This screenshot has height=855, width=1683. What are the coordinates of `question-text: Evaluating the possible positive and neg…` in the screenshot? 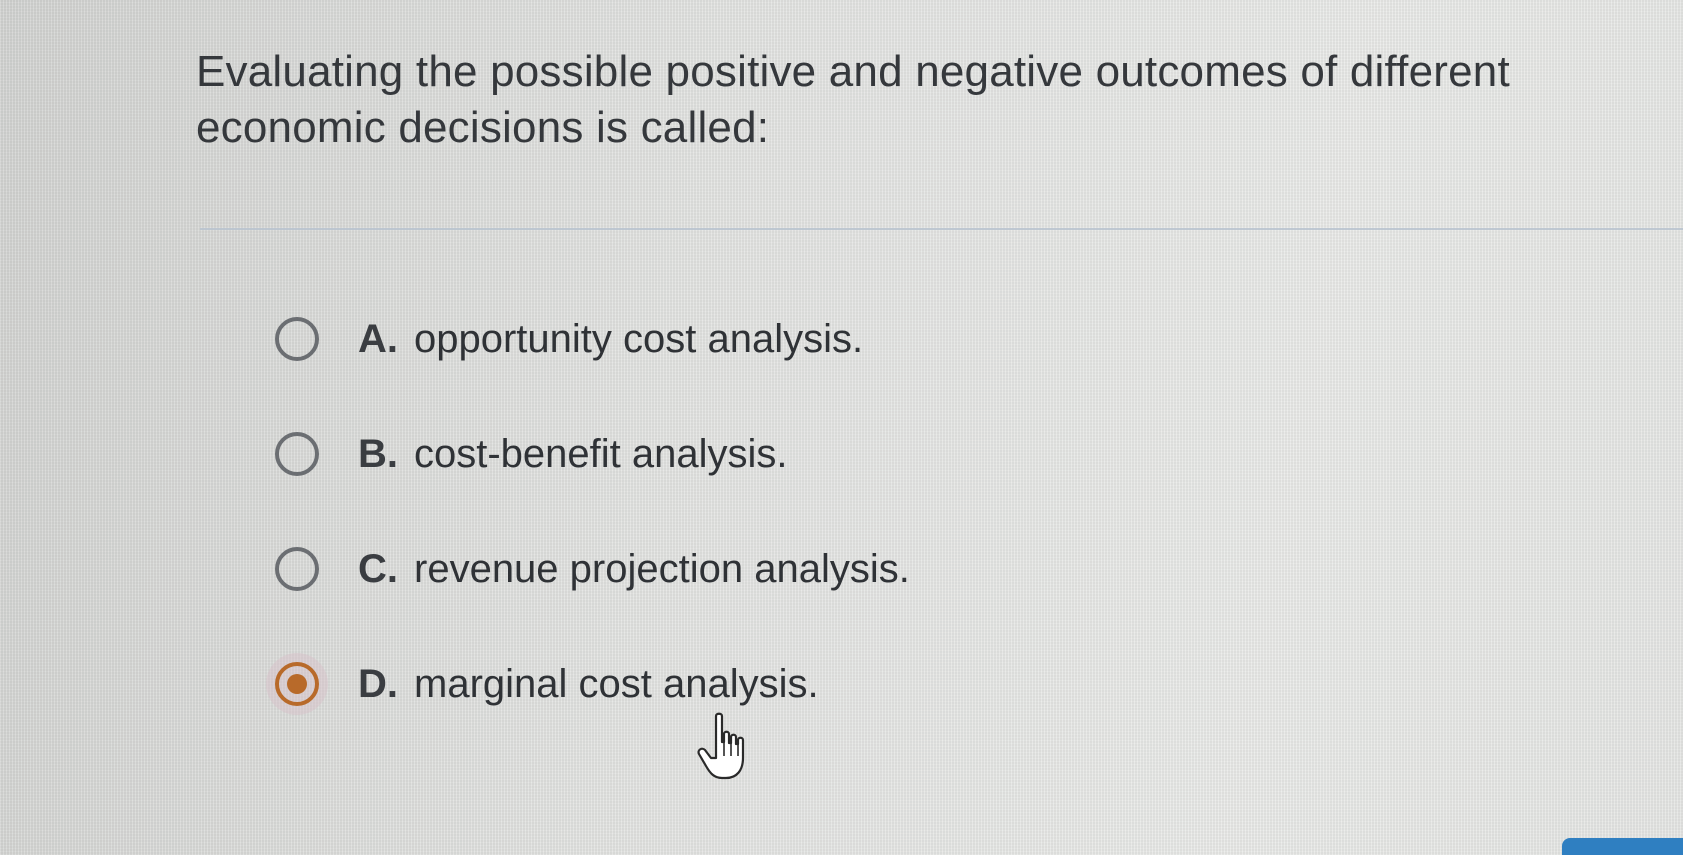 It's located at (853, 99).